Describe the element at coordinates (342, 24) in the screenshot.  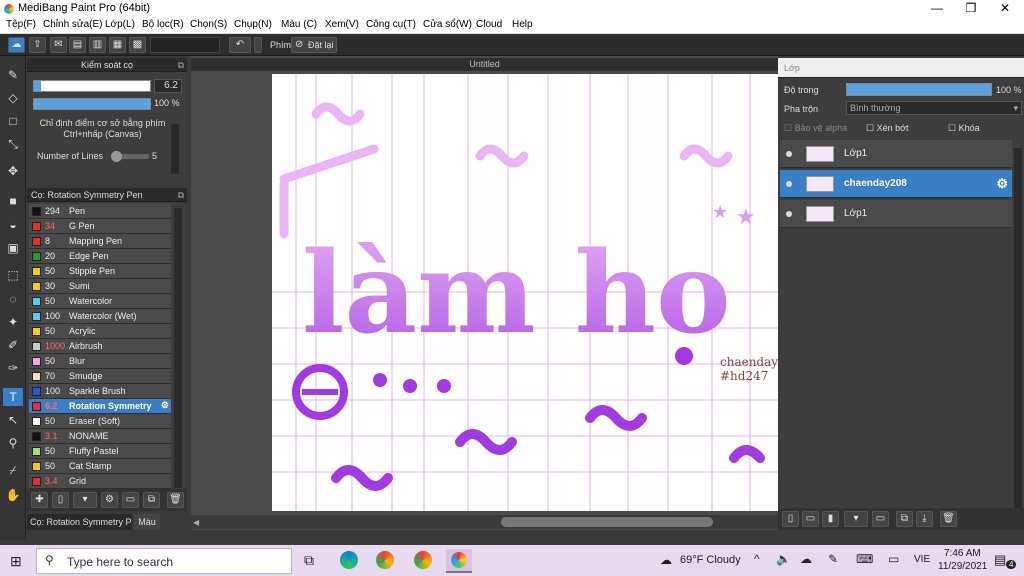
I see `menu-view: Xem(V)` at that location.